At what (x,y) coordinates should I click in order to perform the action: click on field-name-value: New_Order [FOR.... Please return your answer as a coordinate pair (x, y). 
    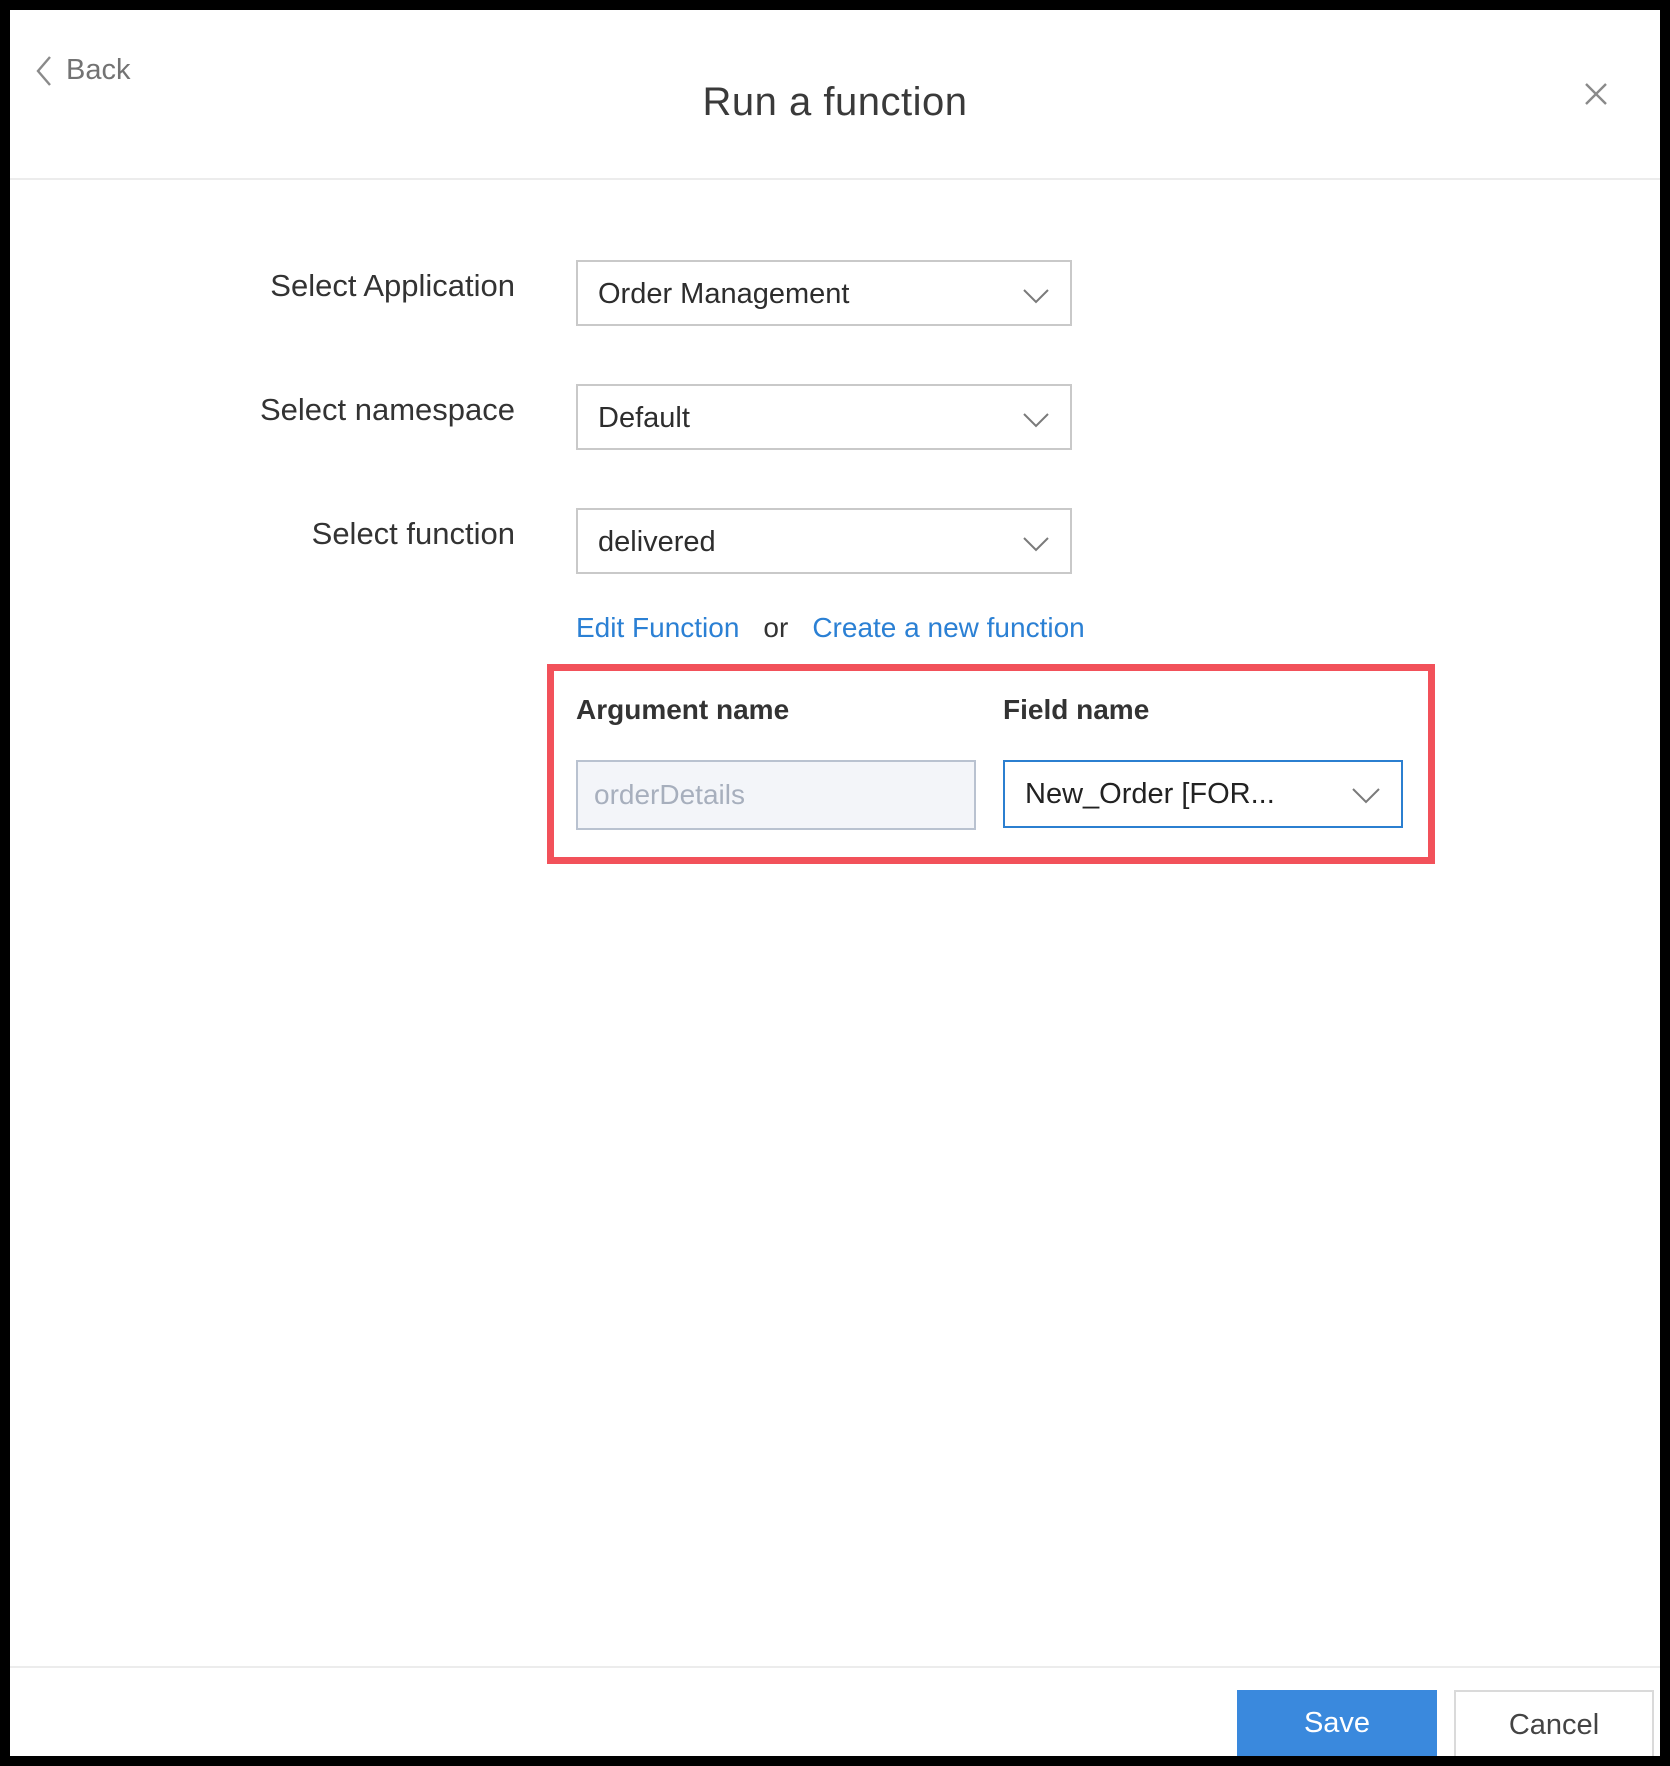
    Looking at the image, I should click on (1150, 794).